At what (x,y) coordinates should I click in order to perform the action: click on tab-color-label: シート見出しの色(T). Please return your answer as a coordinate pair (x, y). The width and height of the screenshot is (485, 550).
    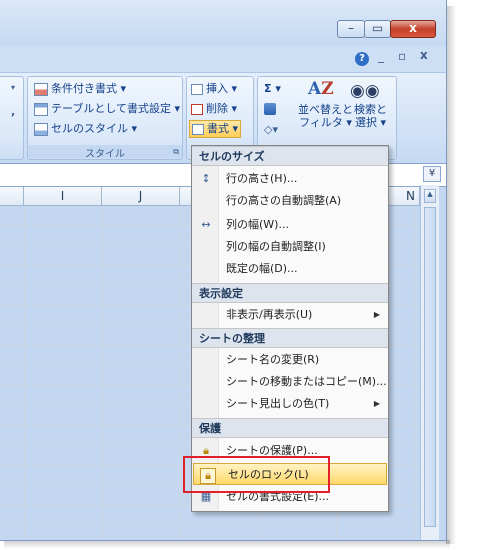
    Looking at the image, I should click on (278, 403).